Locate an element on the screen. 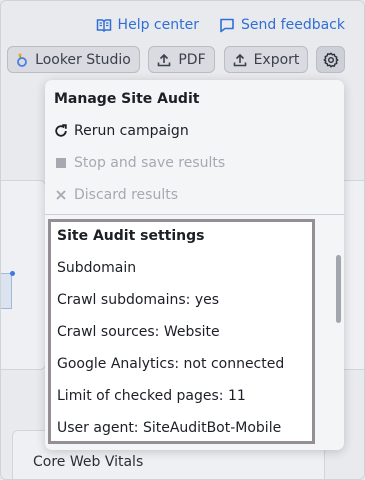 The image size is (365, 480). looker-studio-button: Looker Studio is located at coordinates (73, 59).